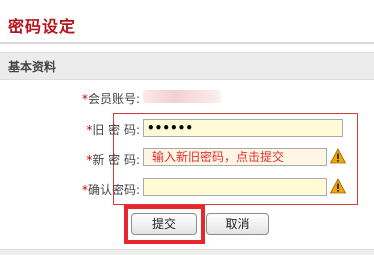 The height and width of the screenshot is (255, 374). What do you see at coordinates (237, 224) in the screenshot?
I see `cancel-button: 取消` at bounding box center [237, 224].